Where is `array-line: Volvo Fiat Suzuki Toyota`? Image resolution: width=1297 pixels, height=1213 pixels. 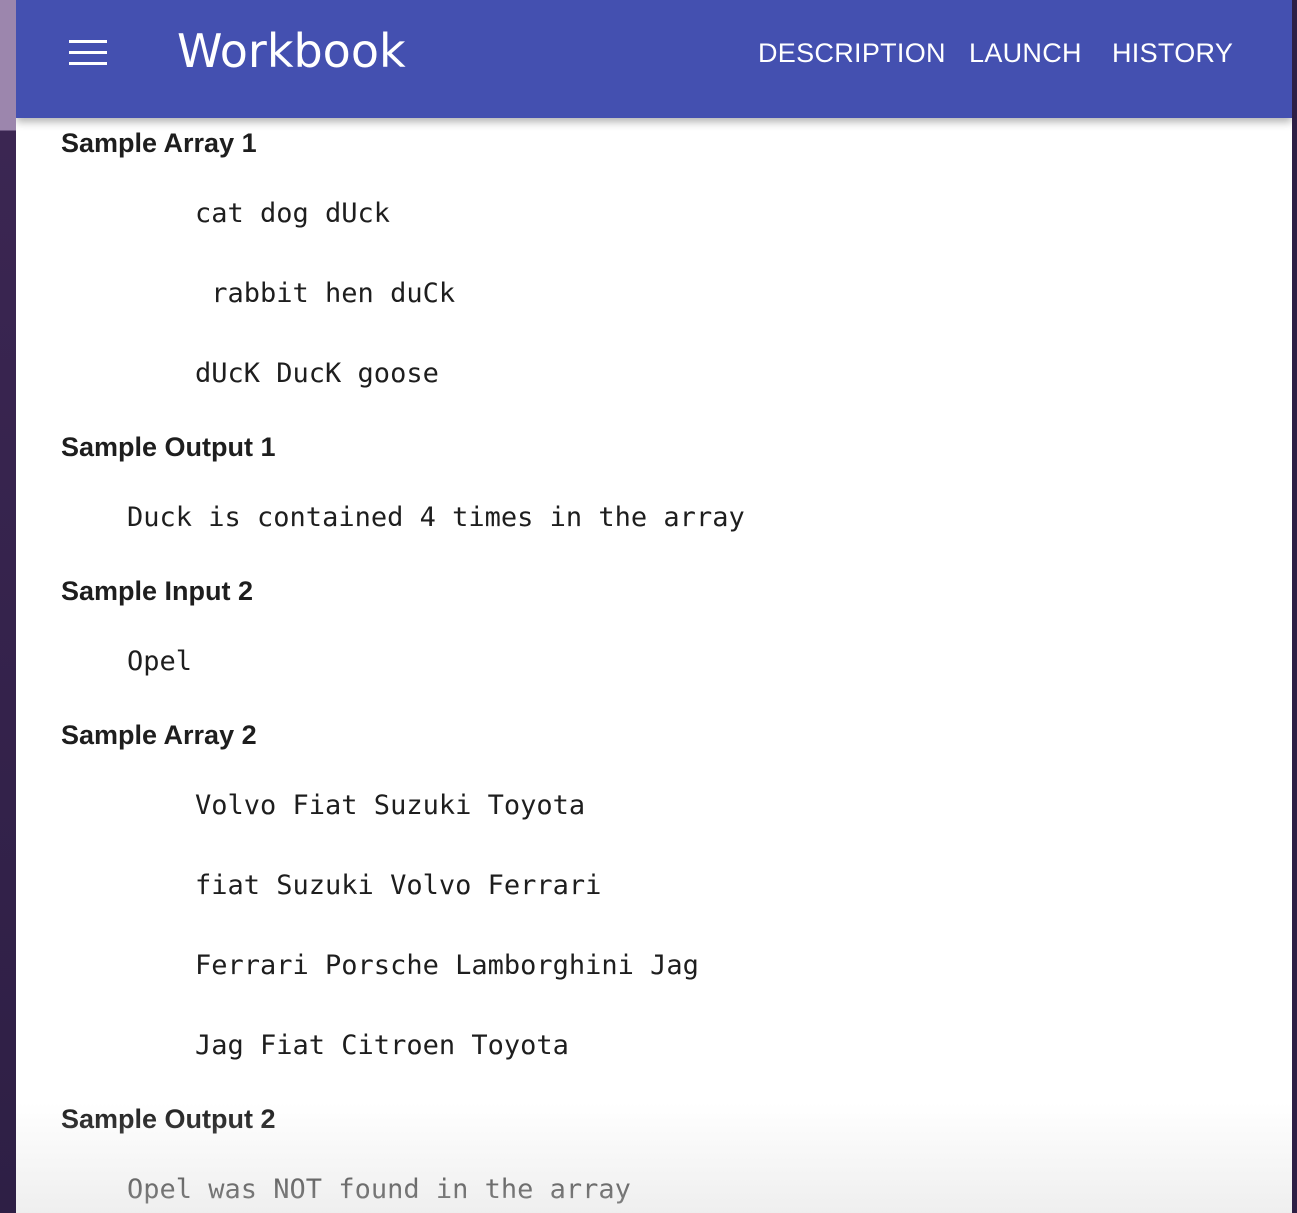
array-line: Volvo Fiat Suzuki Toyota is located at coordinates (390, 805).